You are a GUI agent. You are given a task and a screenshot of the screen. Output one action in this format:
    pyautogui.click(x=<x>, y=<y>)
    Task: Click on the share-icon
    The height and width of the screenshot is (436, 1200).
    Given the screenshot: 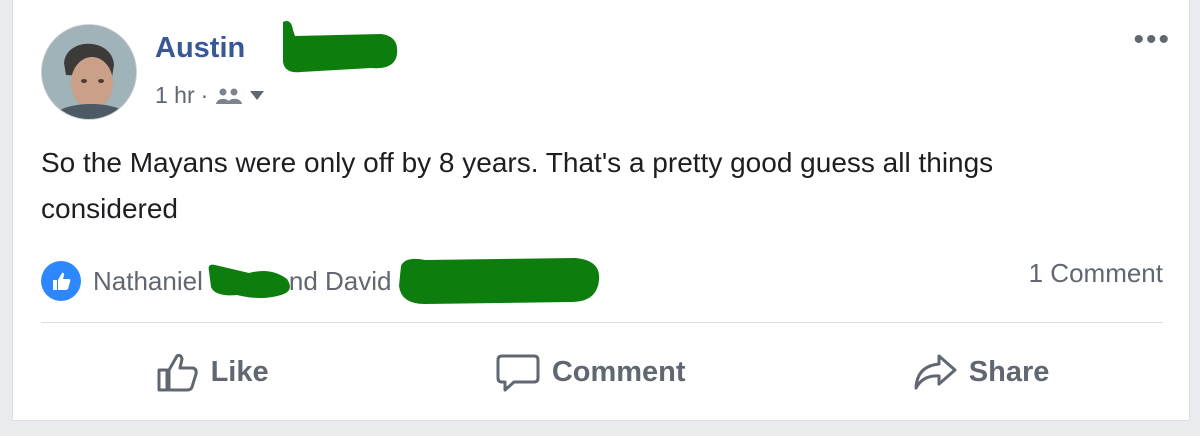 What is the action you would take?
    pyautogui.click(x=935, y=372)
    